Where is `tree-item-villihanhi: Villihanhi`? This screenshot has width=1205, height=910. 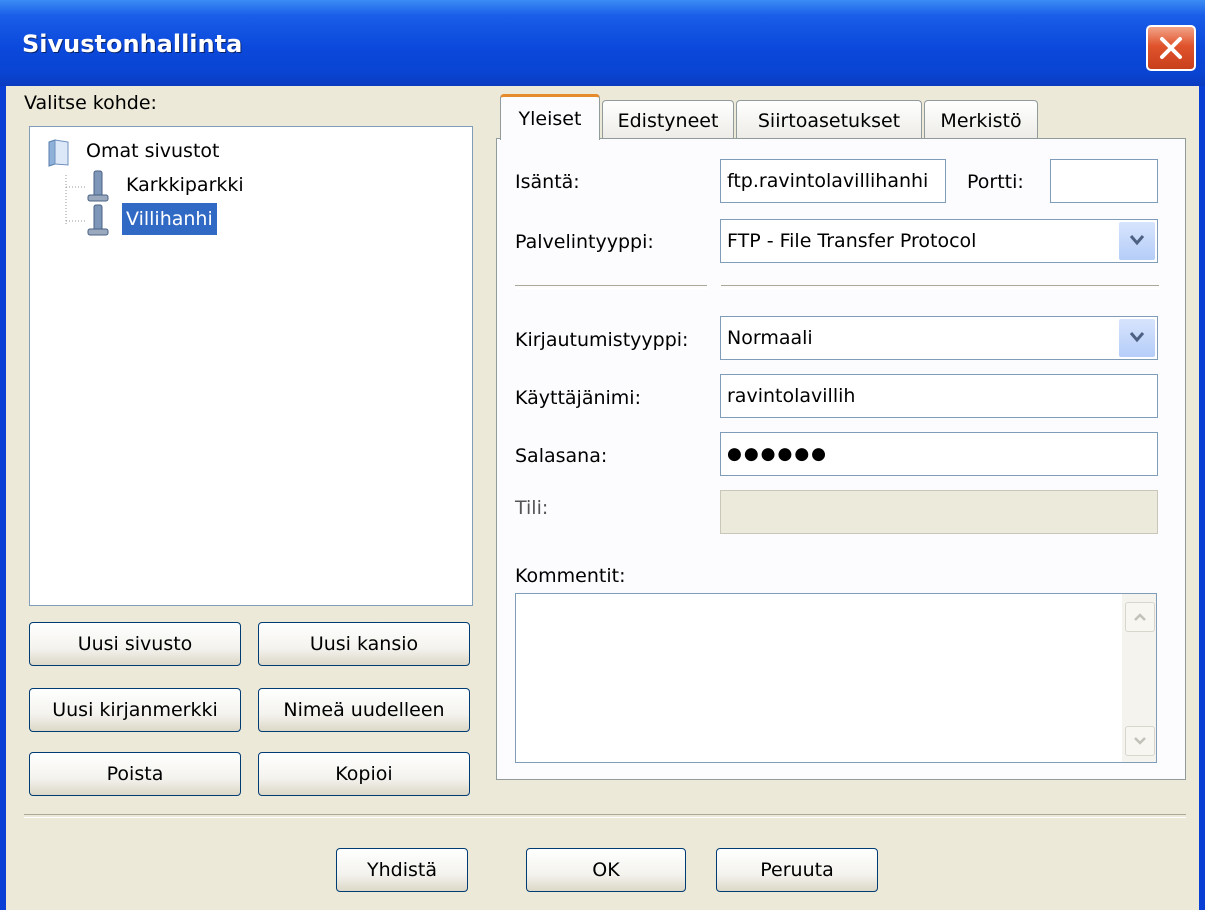 tree-item-villihanhi: Villihanhi is located at coordinates (216, 220).